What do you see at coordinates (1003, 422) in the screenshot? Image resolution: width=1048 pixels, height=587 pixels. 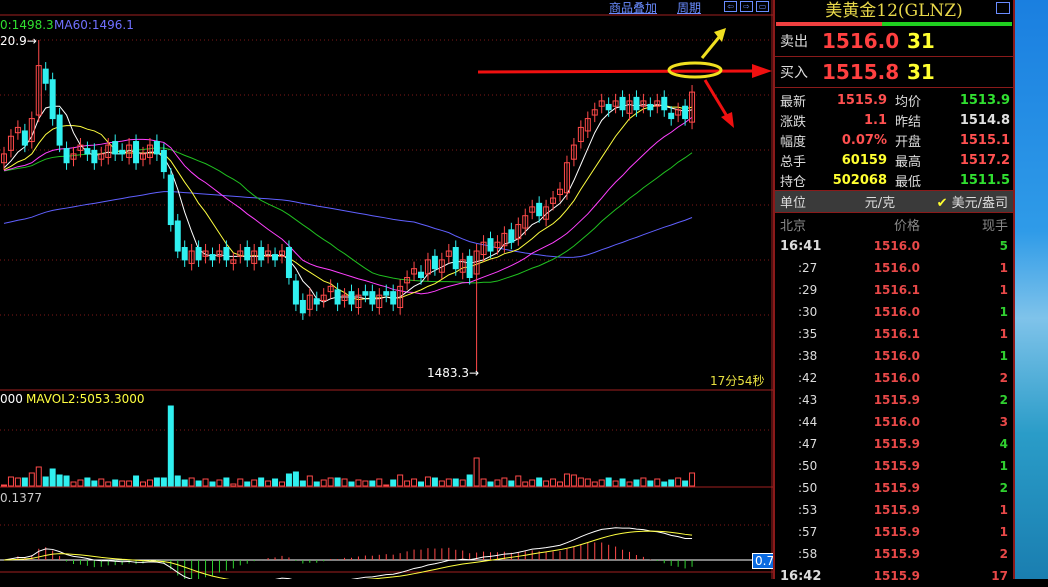 I see `trade-volume: 3` at bounding box center [1003, 422].